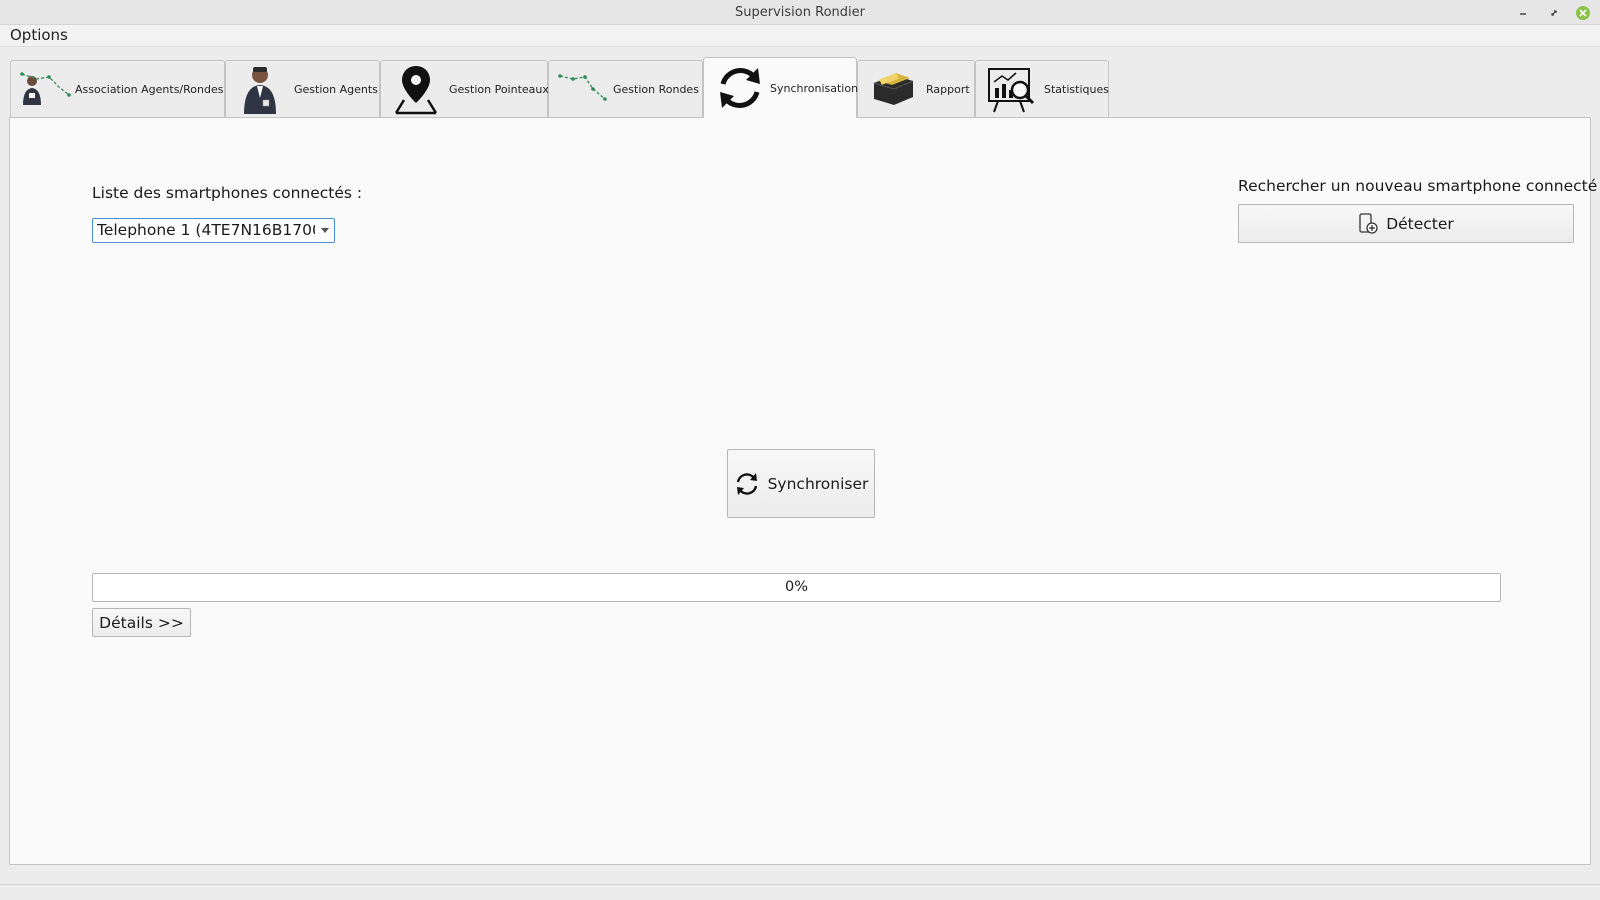  Describe the element at coordinates (583, 89) in the screenshot. I see `route-icon` at that location.